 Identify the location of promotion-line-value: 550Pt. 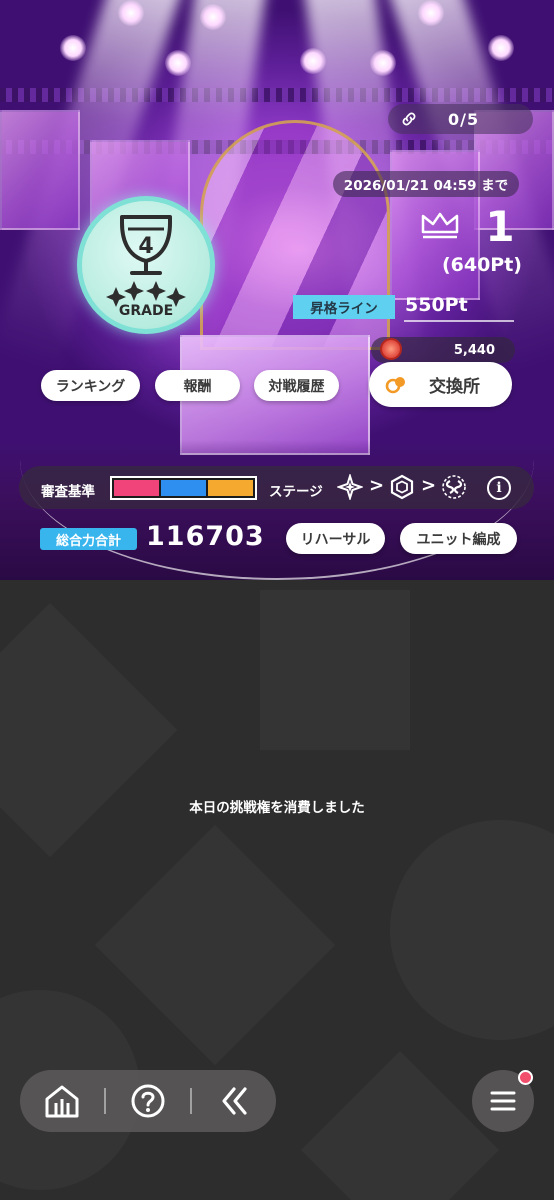
(459, 308).